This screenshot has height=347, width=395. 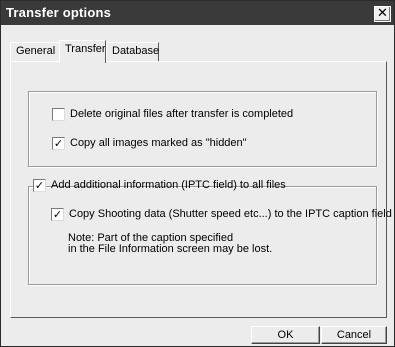 What do you see at coordinates (197, 13) in the screenshot?
I see `title-bar: Transfer options ✕` at bounding box center [197, 13].